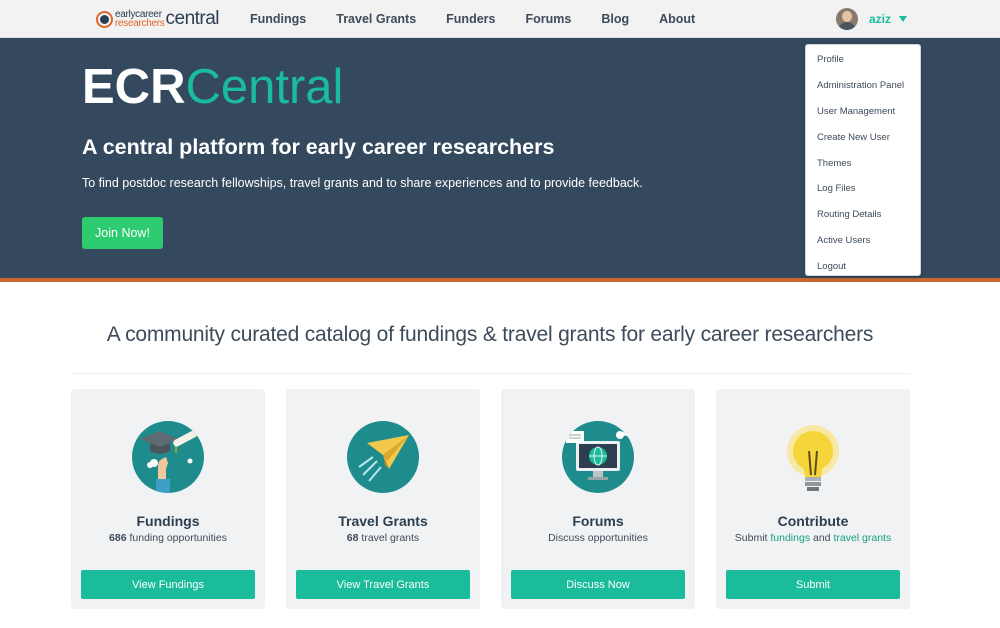 This screenshot has height=628, width=1000. I want to click on card-title: Forums, so click(598, 521).